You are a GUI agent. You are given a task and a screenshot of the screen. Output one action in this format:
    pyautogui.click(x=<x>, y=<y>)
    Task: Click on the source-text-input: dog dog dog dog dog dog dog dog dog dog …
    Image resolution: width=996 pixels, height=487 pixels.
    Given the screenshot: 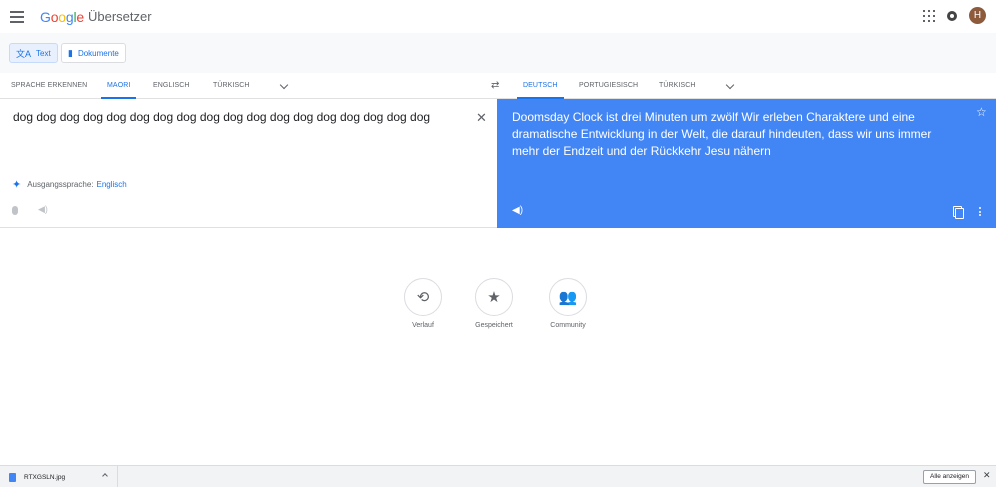 What is the action you would take?
    pyautogui.click(x=223, y=117)
    